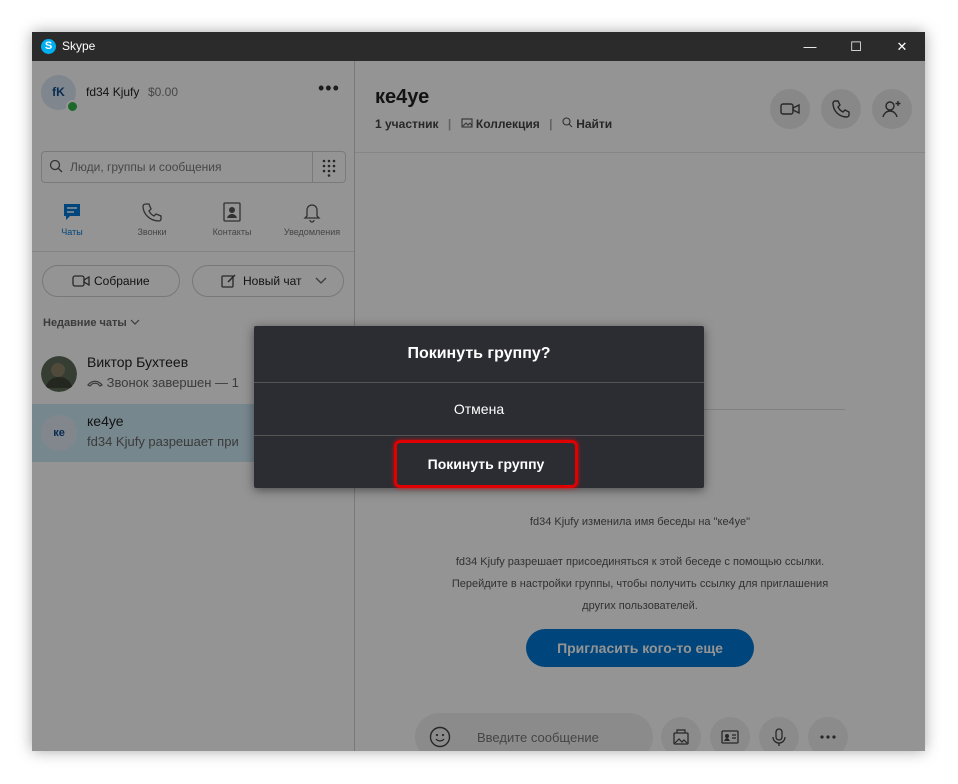 The height and width of the screenshot is (784, 958). What do you see at coordinates (478, 46) in the screenshot?
I see `title-bar: S Skype — ☐ ✕` at bounding box center [478, 46].